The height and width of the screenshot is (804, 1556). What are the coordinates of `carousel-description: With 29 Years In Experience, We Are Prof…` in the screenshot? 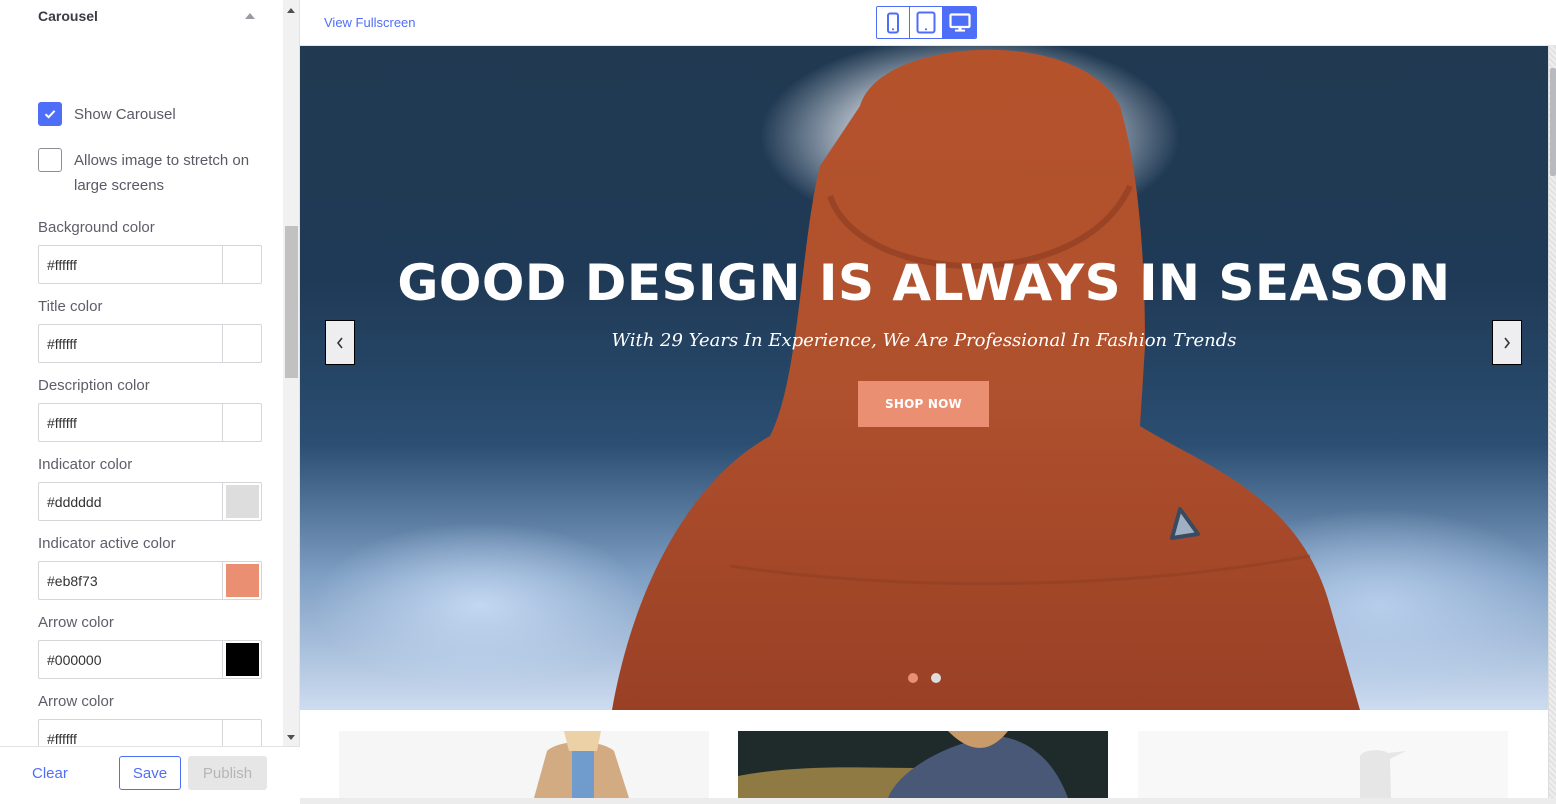 It's located at (924, 340).